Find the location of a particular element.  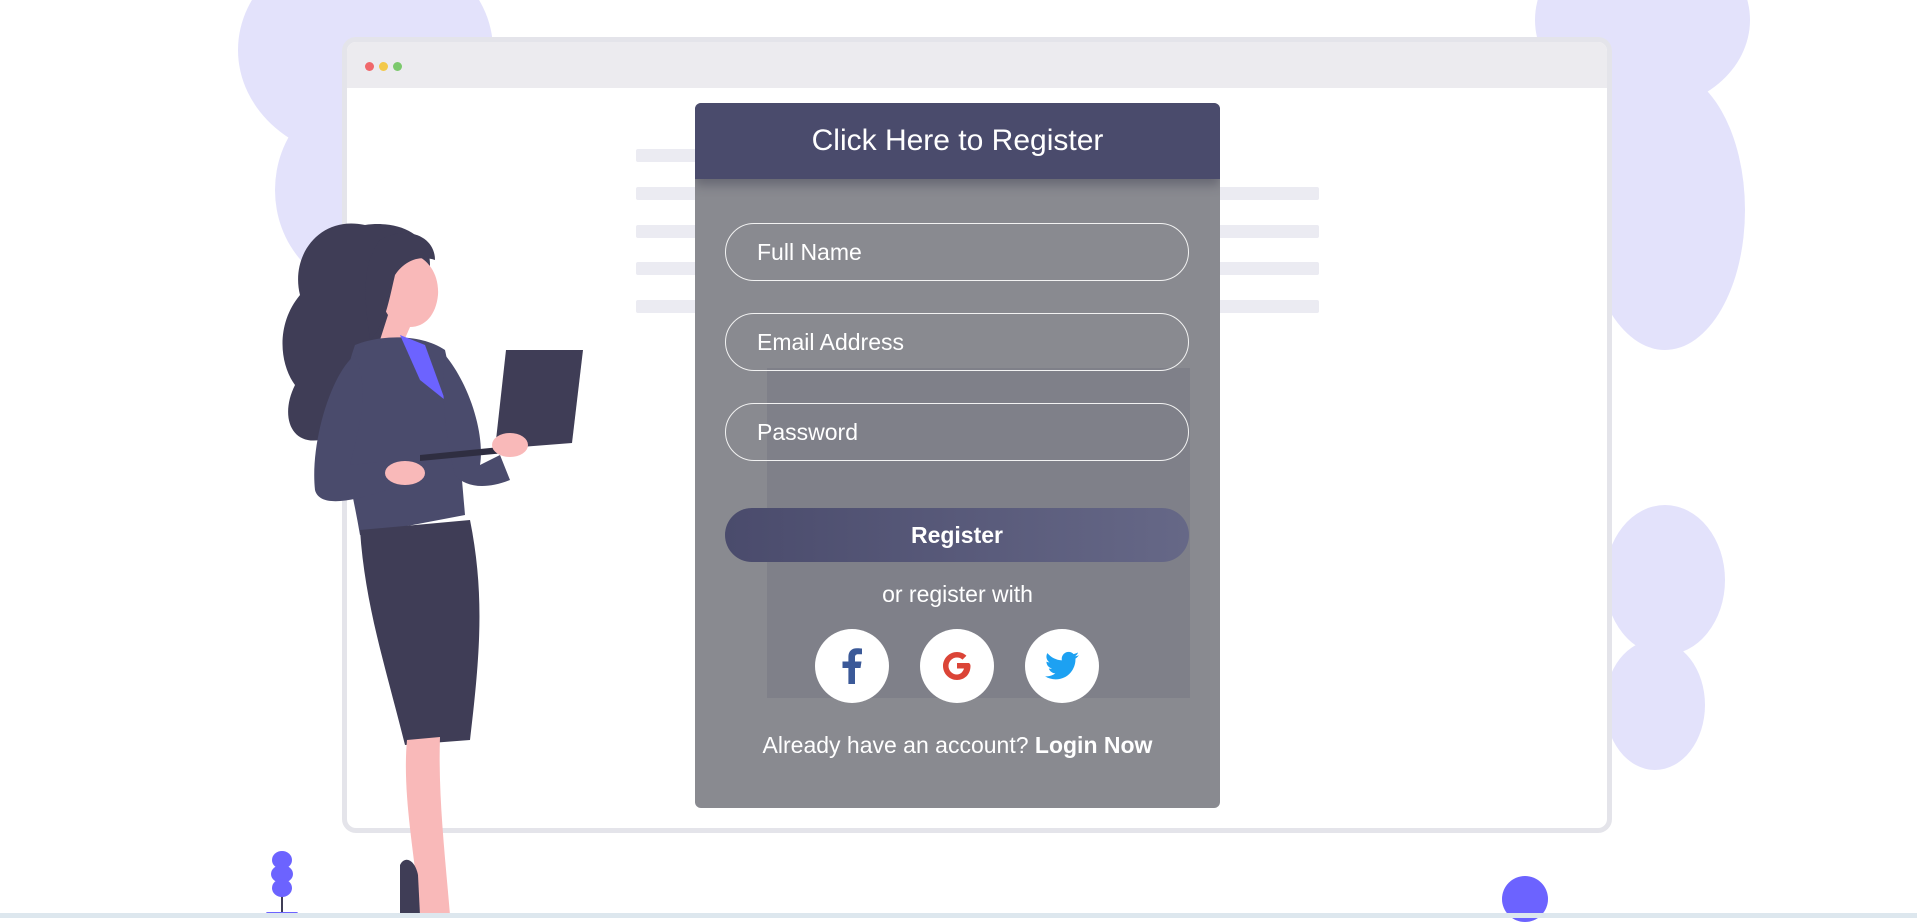

minimize-dot-icon is located at coordinates (383, 66).